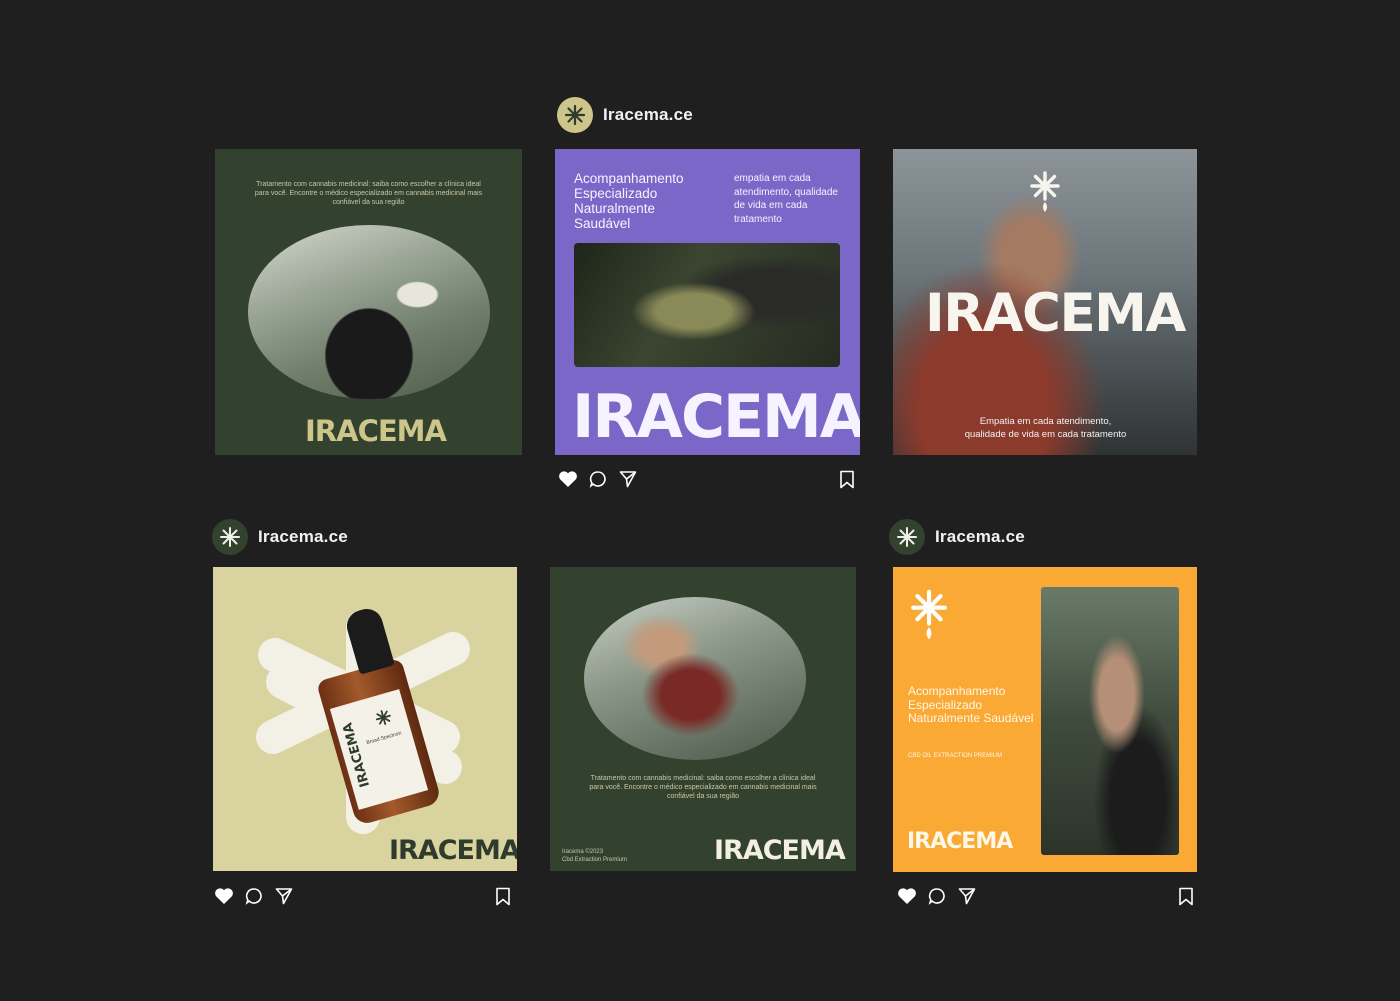  I want to click on footer-line: Cbd Extraction Premium, so click(595, 860).